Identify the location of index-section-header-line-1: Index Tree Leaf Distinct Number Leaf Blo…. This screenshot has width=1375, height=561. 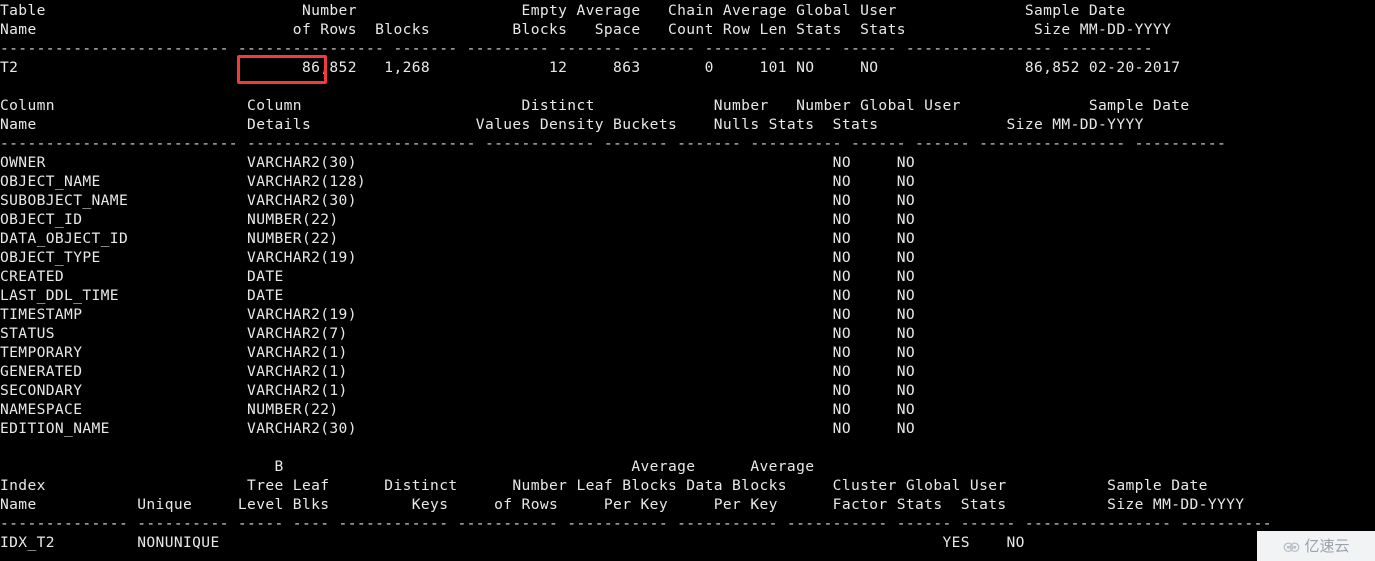
(604, 485).